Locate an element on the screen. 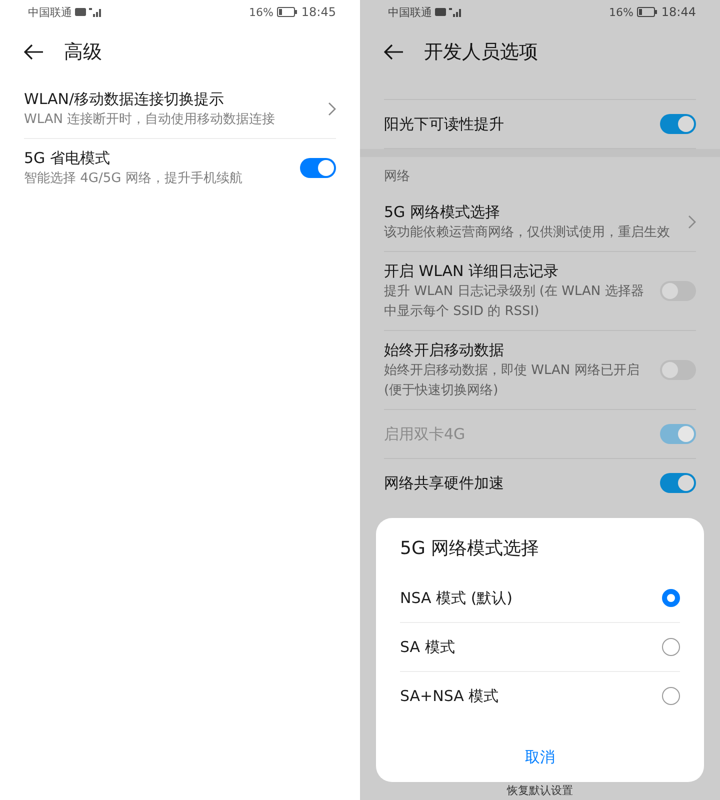 This screenshot has height=800, width=720. option-label: NSA 模式 (默认) is located at coordinates (531, 598).